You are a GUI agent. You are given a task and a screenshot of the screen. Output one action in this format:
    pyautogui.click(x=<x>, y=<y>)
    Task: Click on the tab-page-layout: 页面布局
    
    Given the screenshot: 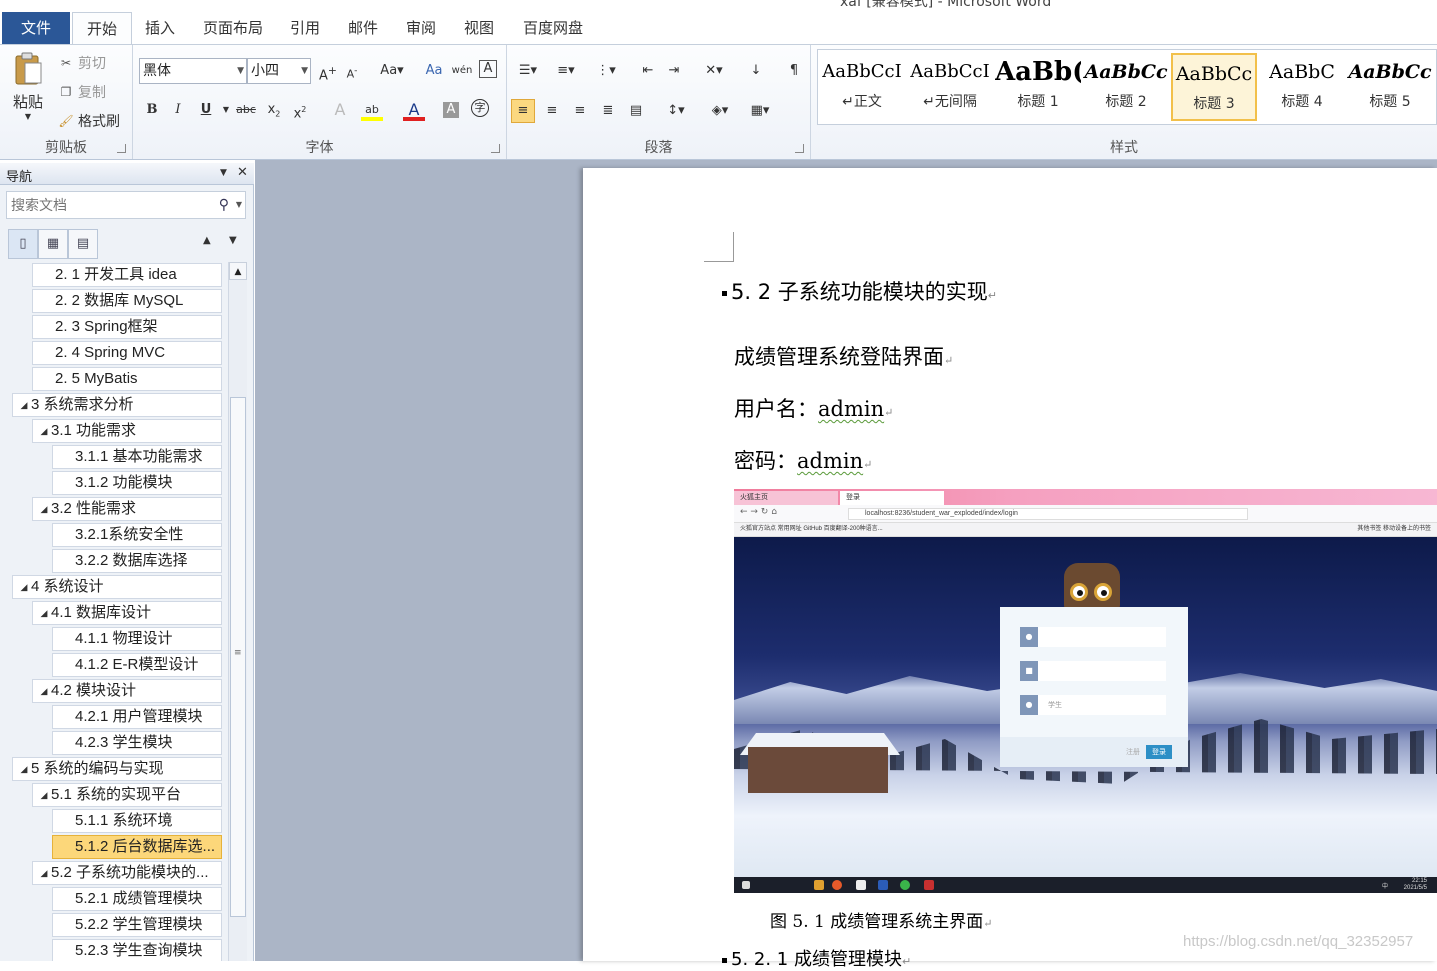 What is the action you would take?
    pyautogui.click(x=233, y=28)
    